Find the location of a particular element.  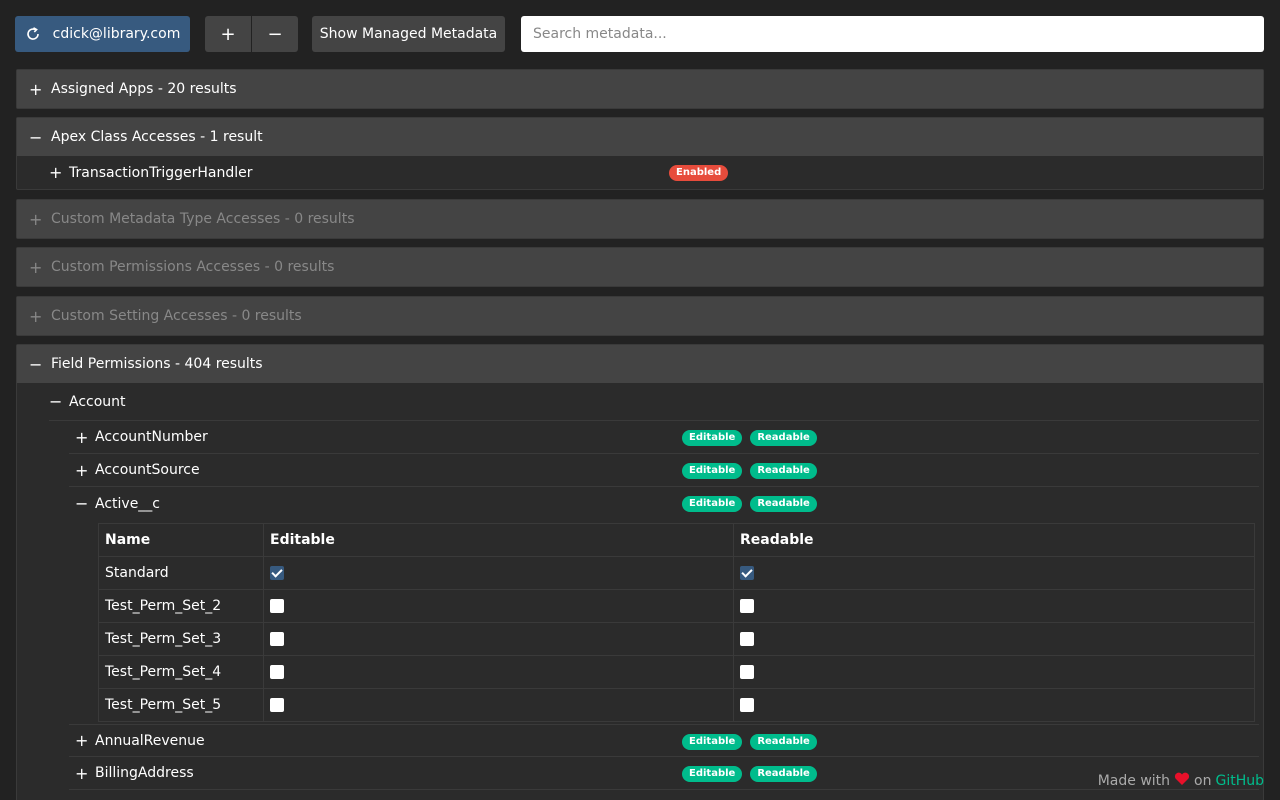

section-title: Apex Class Accesses - 1 result is located at coordinates (157, 137).